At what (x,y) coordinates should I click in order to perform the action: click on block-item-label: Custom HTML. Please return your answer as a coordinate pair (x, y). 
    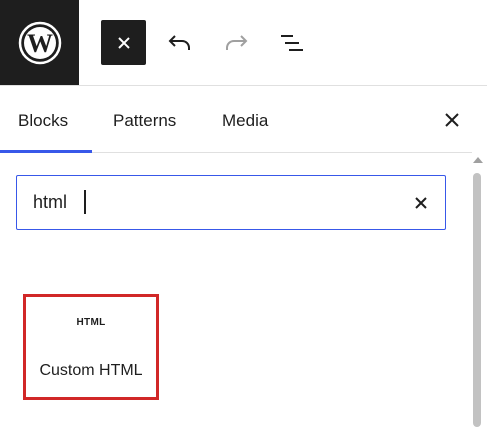
    Looking at the image, I should click on (91, 370).